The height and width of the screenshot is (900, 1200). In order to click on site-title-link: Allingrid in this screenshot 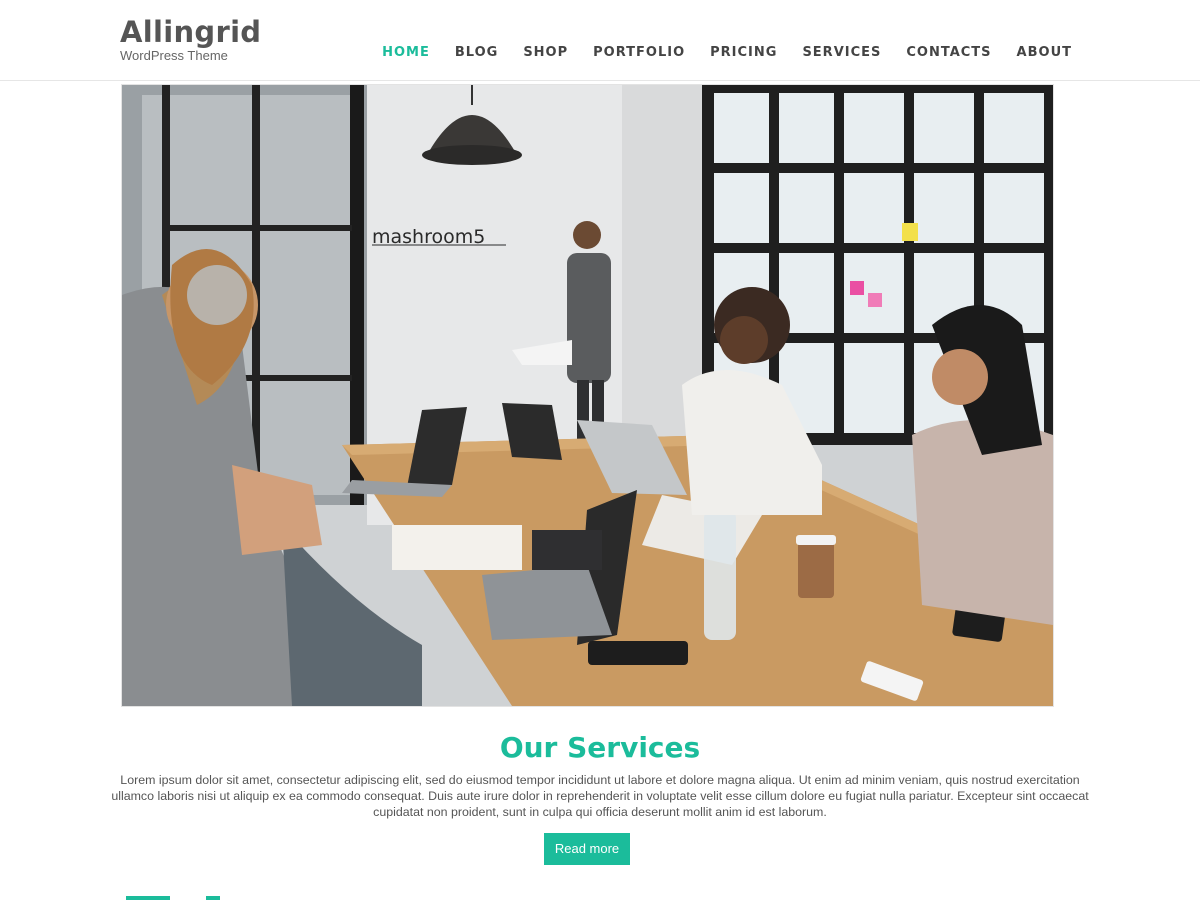, I will do `click(190, 32)`.